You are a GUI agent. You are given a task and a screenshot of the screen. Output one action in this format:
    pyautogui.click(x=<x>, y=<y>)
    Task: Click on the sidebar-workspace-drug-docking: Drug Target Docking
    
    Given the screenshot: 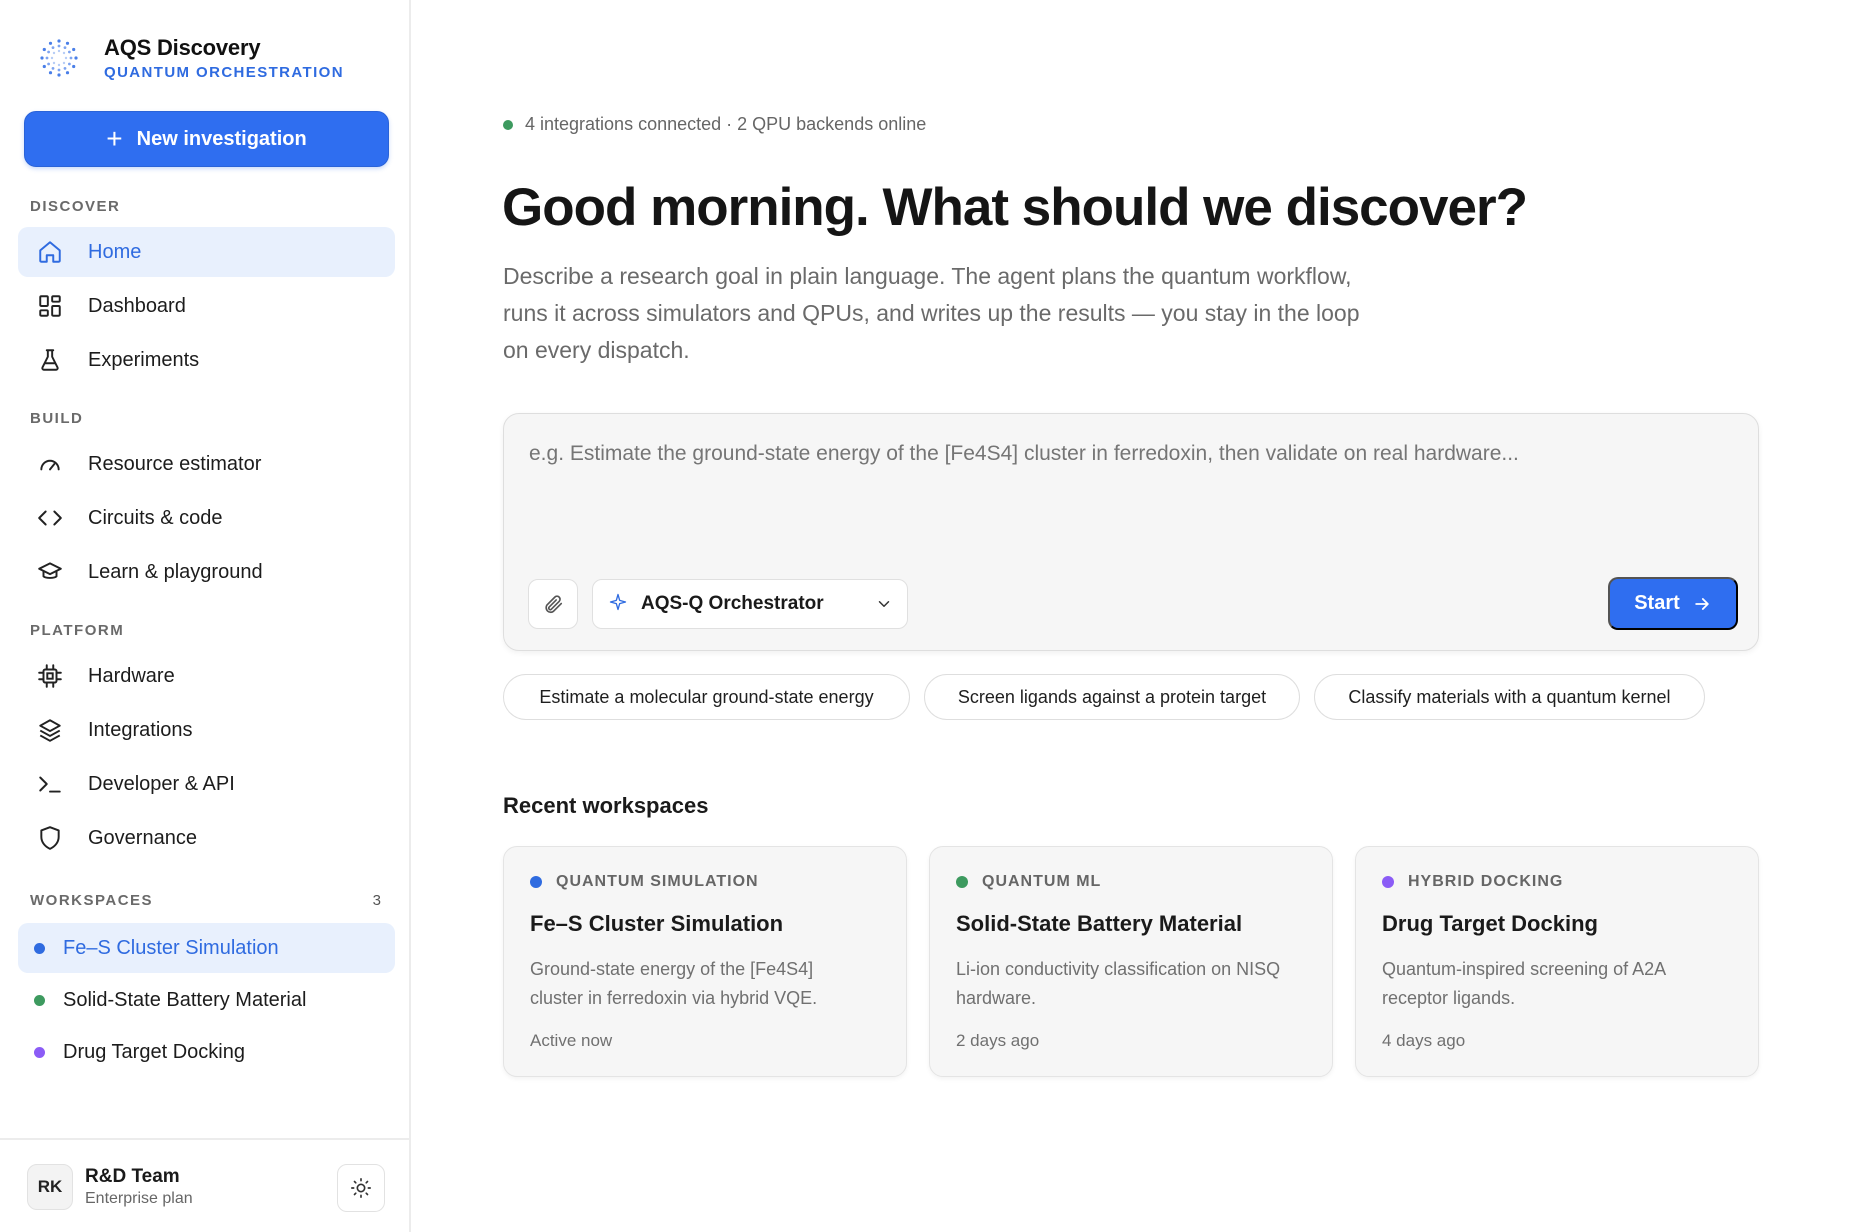 What is the action you would take?
    pyautogui.click(x=206, y=1052)
    